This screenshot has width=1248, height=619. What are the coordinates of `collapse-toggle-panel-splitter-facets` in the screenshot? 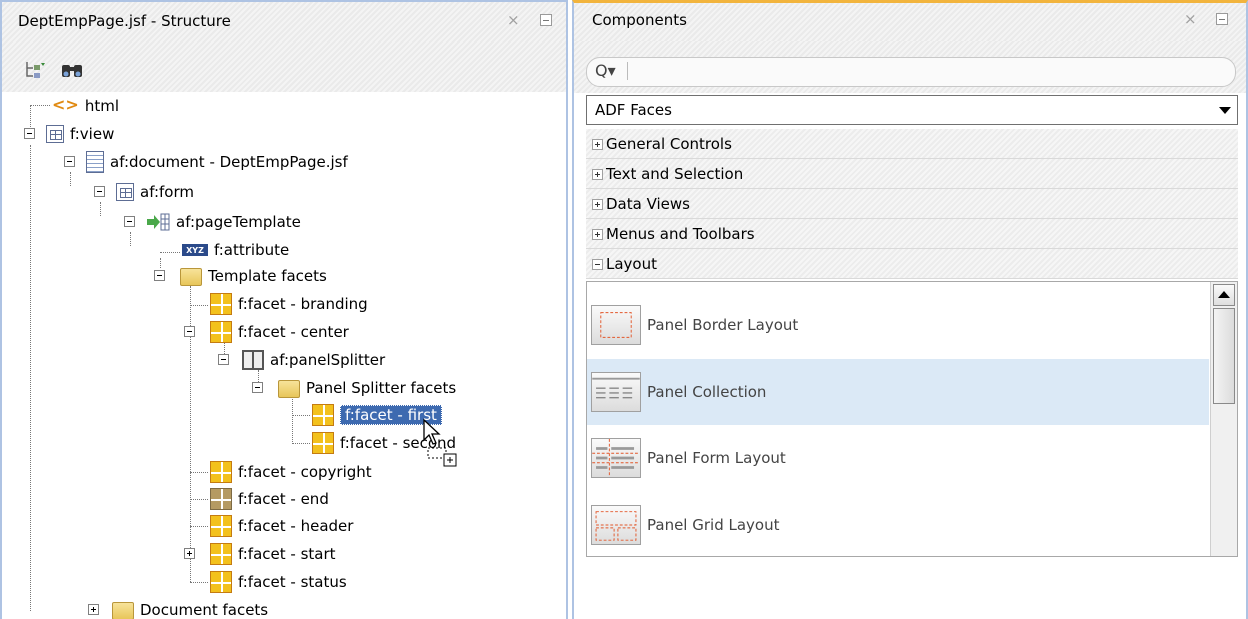 It's located at (257, 387).